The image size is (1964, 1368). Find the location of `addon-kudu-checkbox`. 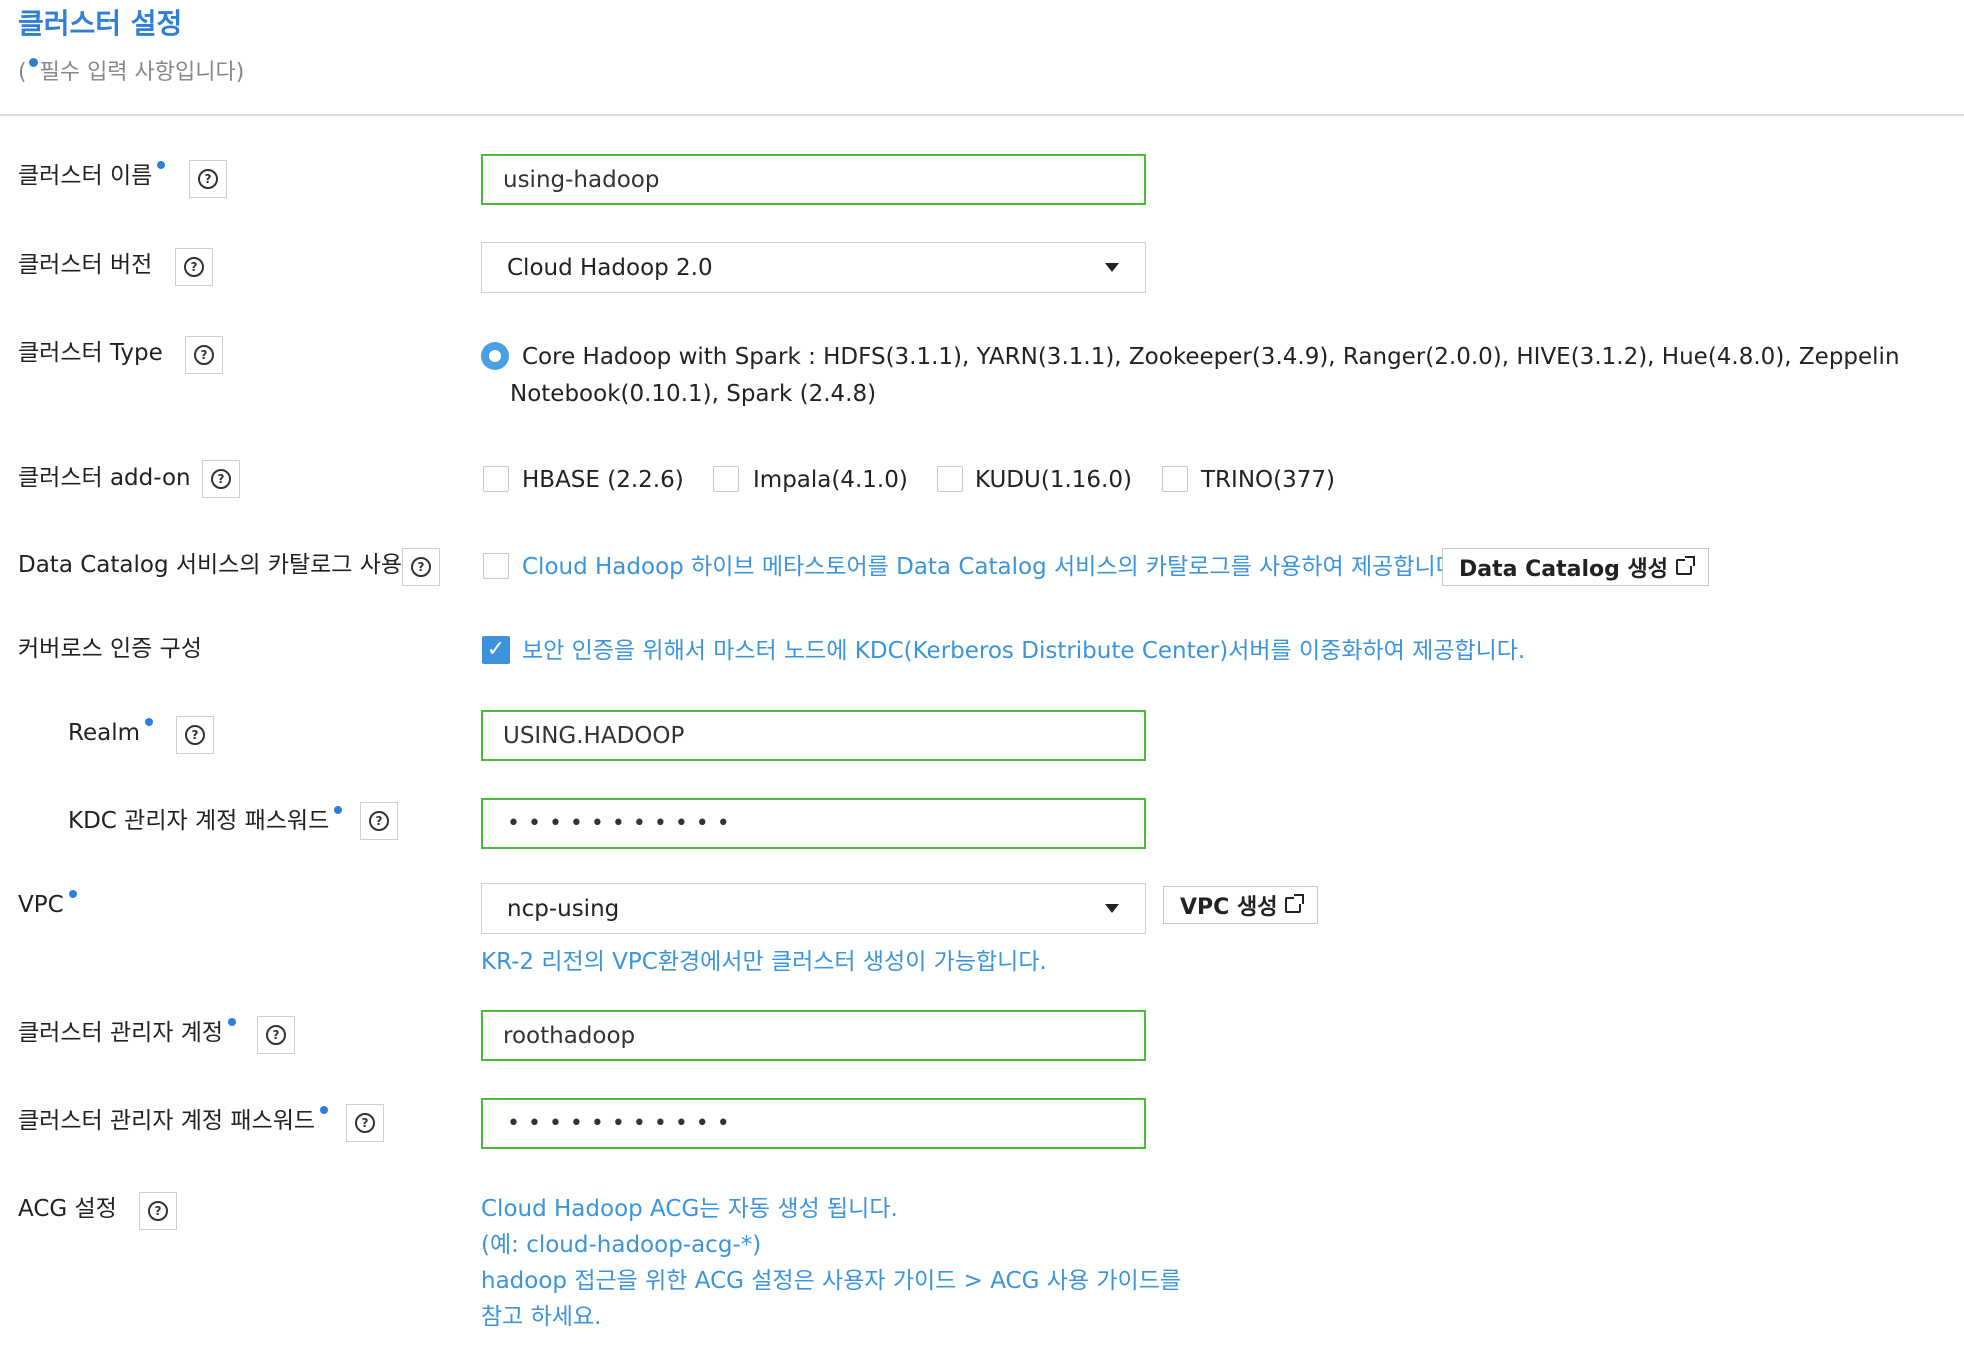

addon-kudu-checkbox is located at coordinates (950, 479).